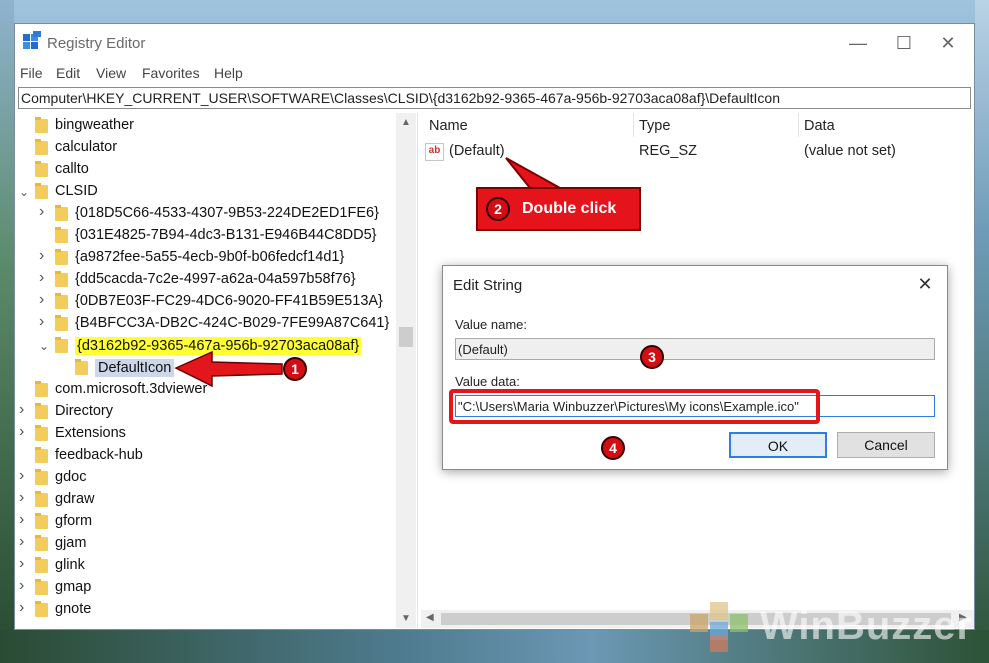 The image size is (989, 663). I want to click on value-data-label: Value data:, so click(487, 381).